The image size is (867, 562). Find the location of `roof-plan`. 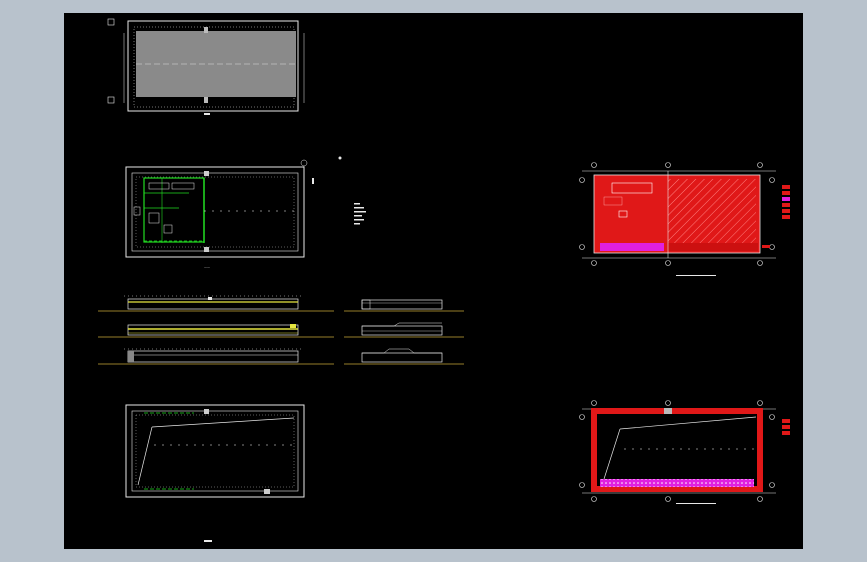

roof-plan is located at coordinates (206, 66).